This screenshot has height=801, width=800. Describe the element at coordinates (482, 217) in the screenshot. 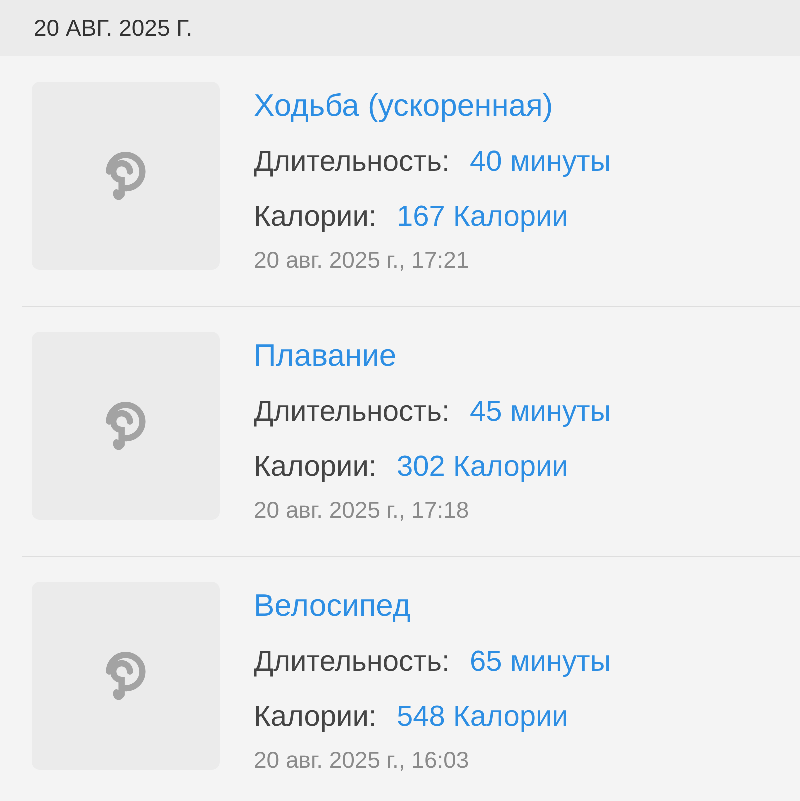

I see `calories-value: 167 Калории` at that location.